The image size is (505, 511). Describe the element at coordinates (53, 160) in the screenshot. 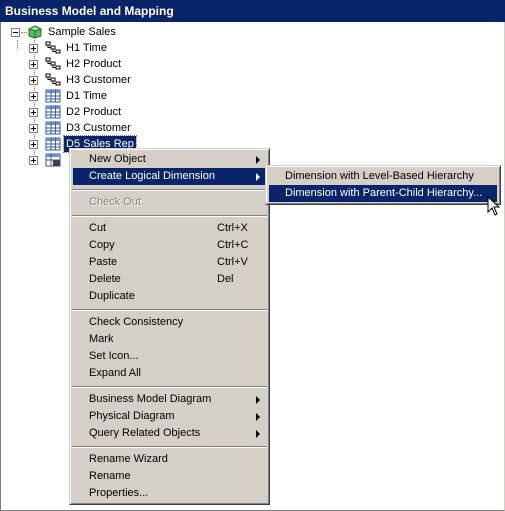

I see `fact-table-icon` at that location.